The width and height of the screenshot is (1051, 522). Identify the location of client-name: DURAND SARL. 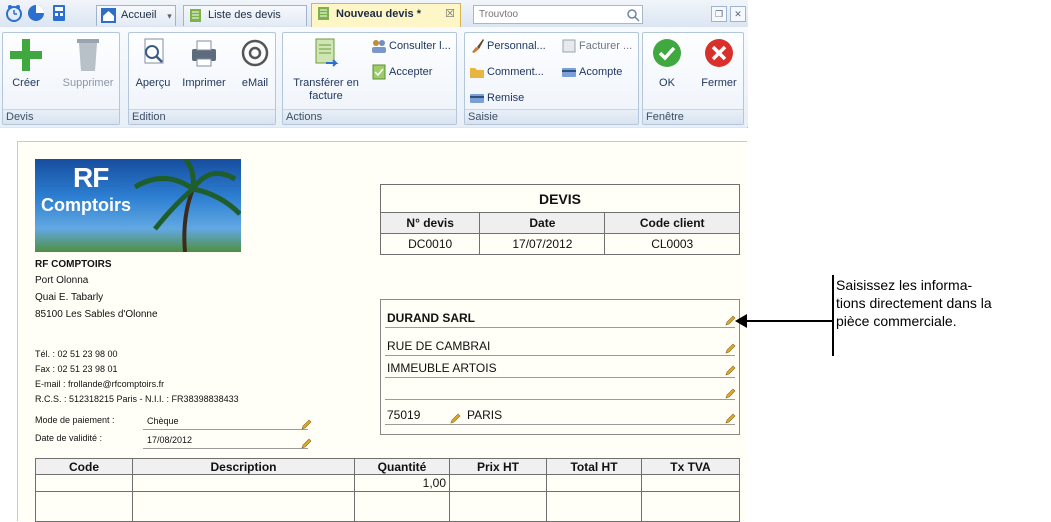
(431, 318).